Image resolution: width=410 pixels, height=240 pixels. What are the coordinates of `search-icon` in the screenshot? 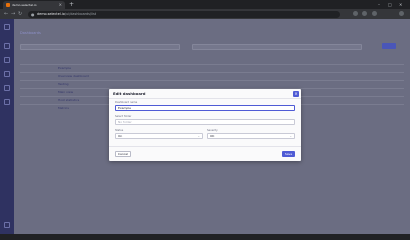 It's located at (7, 46).